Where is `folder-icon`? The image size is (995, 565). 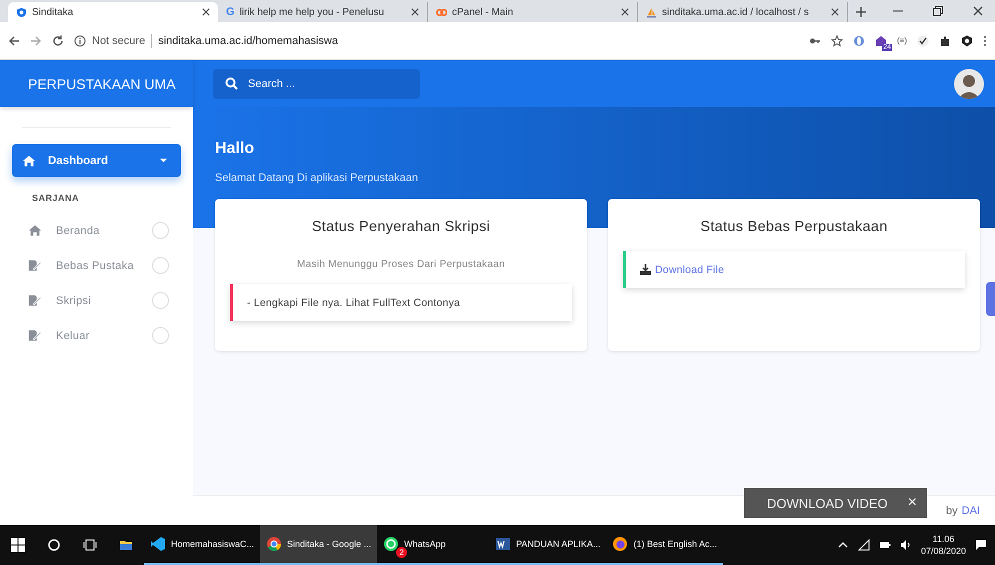
folder-icon is located at coordinates (126, 545).